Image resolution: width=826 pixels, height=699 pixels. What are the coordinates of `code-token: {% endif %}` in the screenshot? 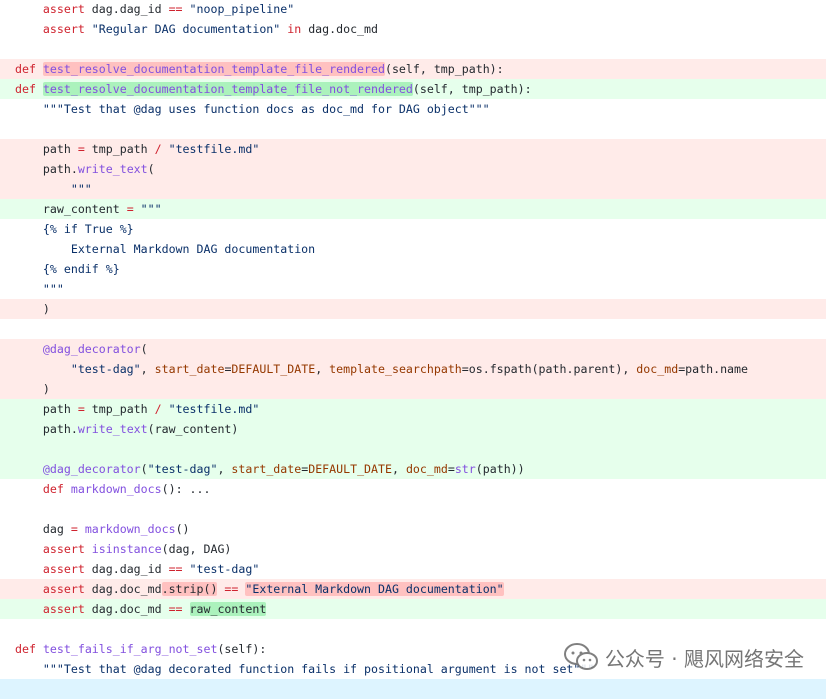 It's located at (81, 269).